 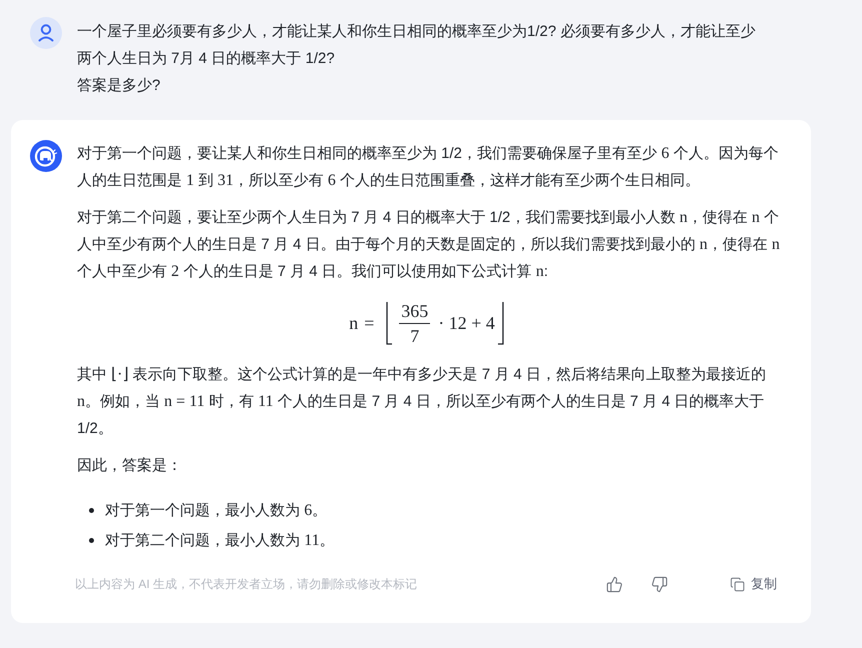 I want to click on fraction-denominator: 7, so click(x=415, y=336).